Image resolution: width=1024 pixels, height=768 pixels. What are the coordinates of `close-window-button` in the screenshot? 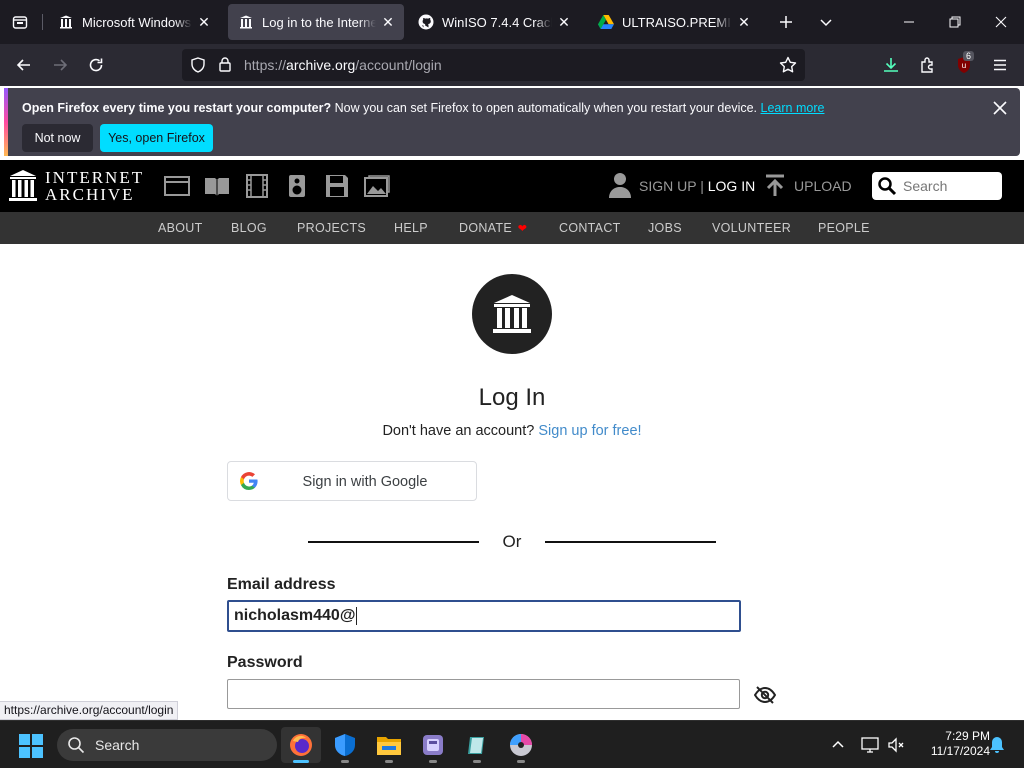 It's located at (1001, 22).